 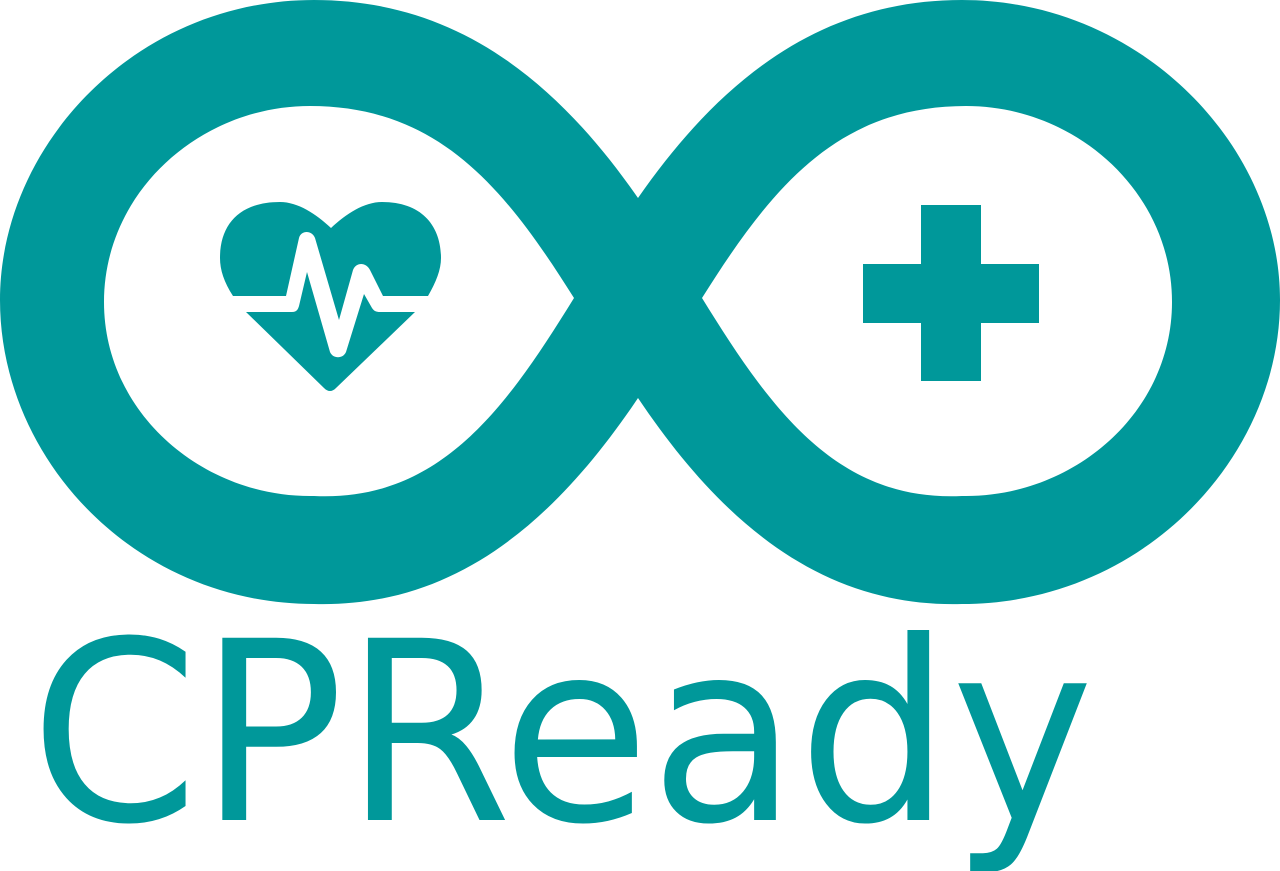 I want to click on heart-pulse-icon, so click(x=330, y=296).